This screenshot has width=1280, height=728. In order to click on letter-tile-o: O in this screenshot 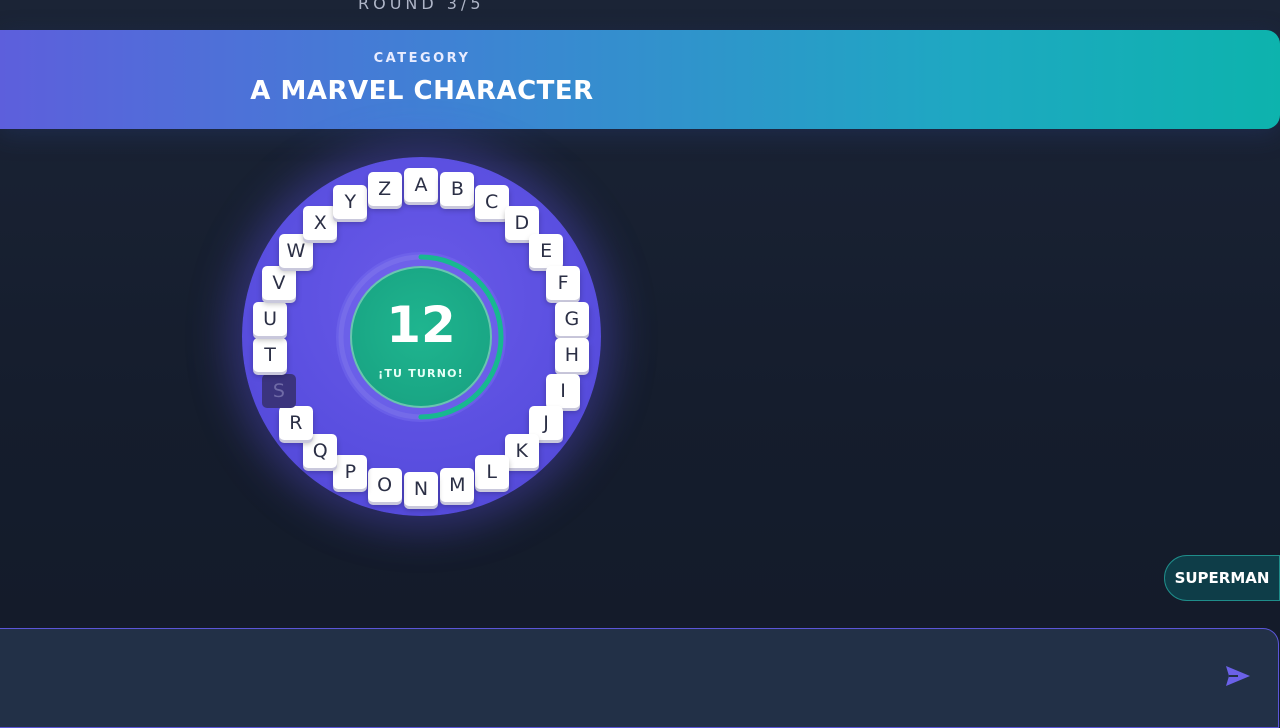, I will do `click(384, 484)`.